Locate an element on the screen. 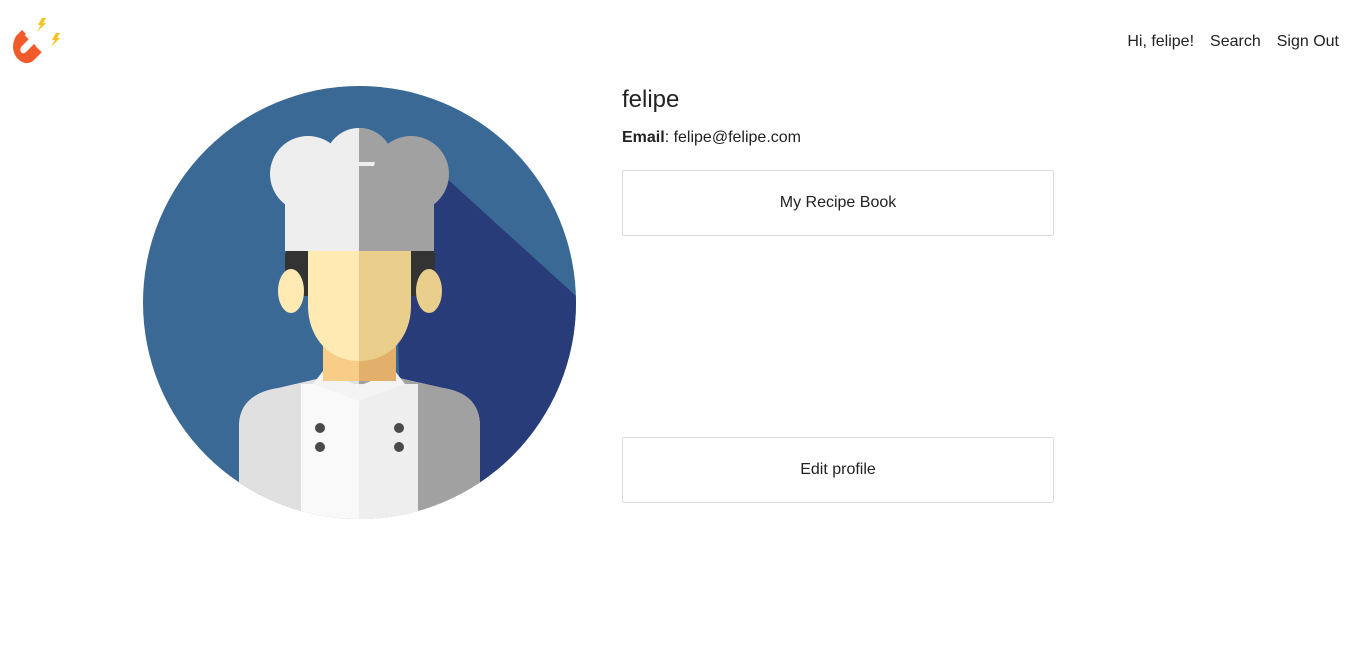 Image resolution: width=1366 pixels, height=657 pixels. email-label: Email is located at coordinates (643, 137).